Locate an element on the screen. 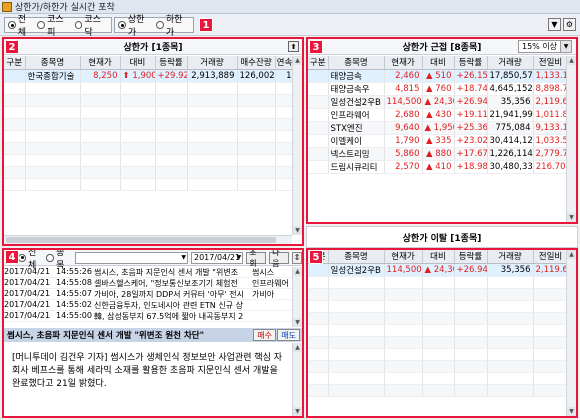 This screenshot has height=420, width=580. col-header: 매수잔량 is located at coordinates (256, 63).